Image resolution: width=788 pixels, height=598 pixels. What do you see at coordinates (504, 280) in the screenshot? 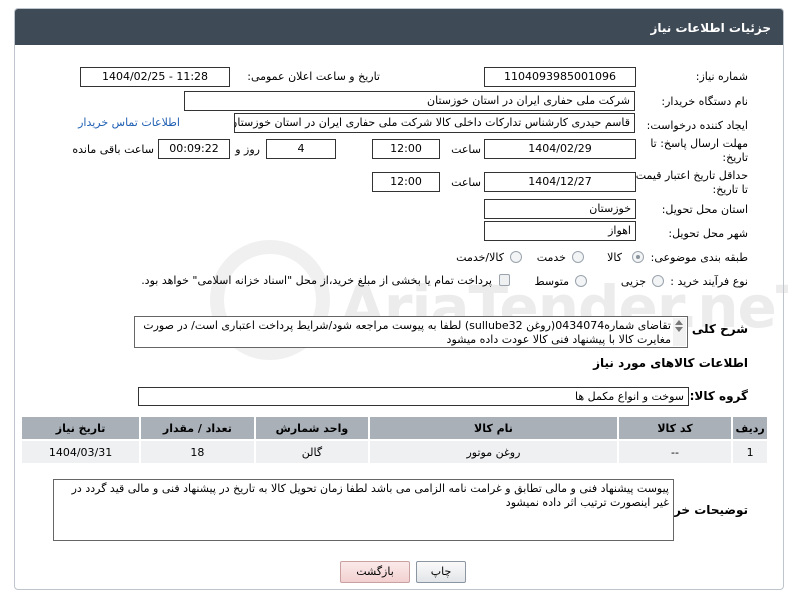
I see `treasury-checkbox` at bounding box center [504, 280].